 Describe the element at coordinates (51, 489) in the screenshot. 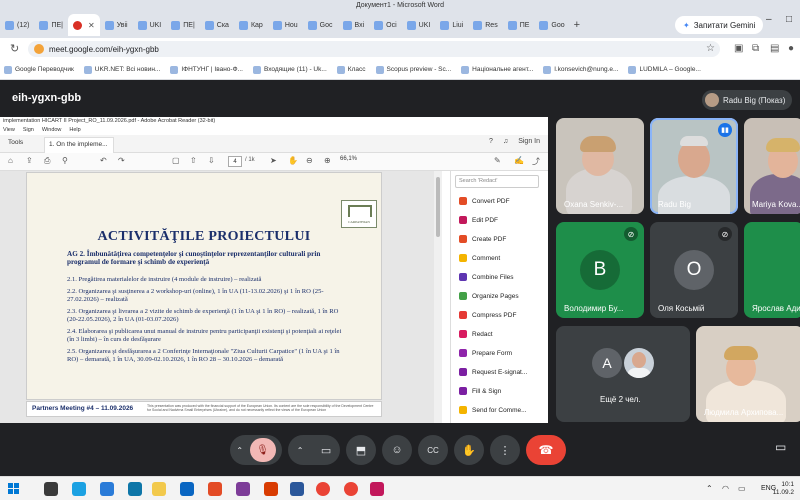

I see `search-taskbar-icon` at that location.